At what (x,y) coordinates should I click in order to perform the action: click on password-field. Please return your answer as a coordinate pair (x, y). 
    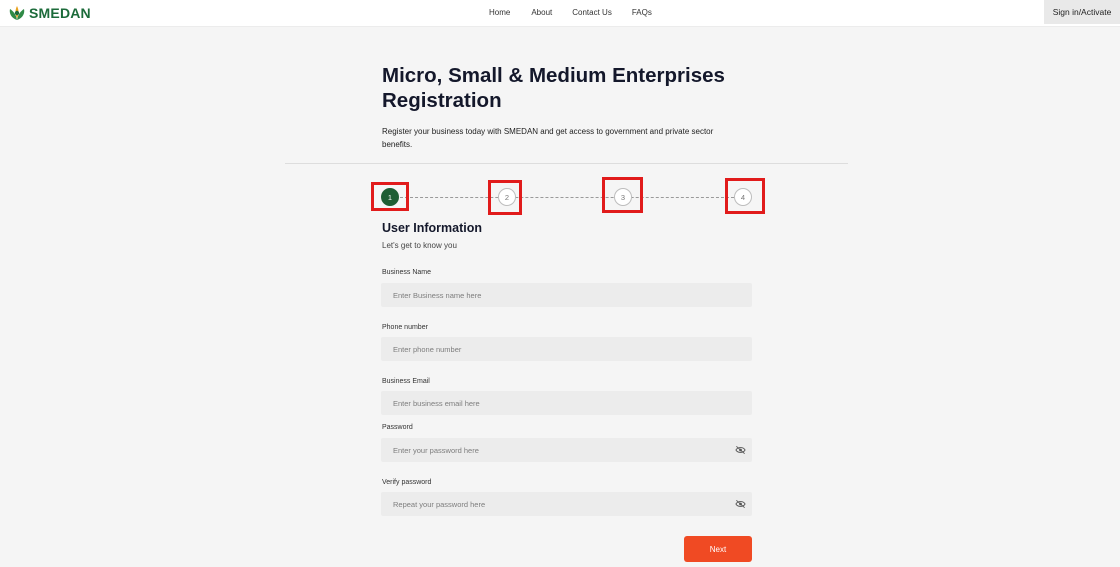
    Looking at the image, I should click on (566, 450).